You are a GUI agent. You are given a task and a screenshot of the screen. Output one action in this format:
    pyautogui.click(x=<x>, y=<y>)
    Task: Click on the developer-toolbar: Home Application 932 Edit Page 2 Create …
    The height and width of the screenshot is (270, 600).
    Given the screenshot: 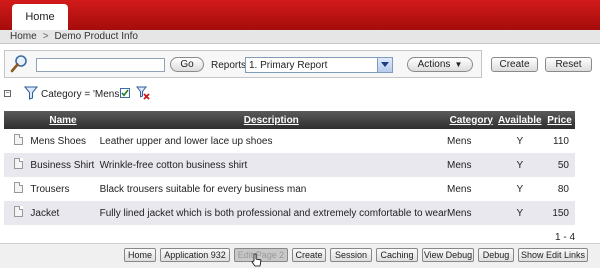 What is the action you would take?
    pyautogui.click(x=300, y=255)
    